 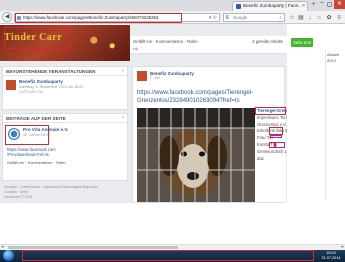 I want to click on search-engine-label: Google, so click(x=240, y=17).